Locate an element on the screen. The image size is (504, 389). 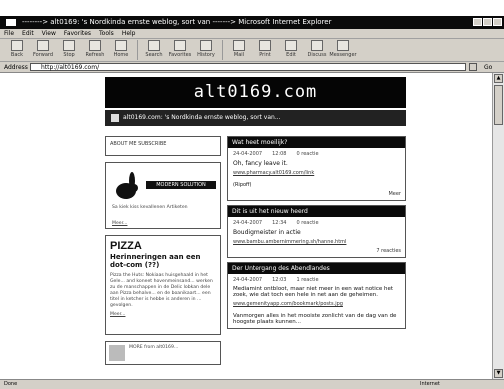
post-3-time: 12:03 is located at coordinates (279, 280).